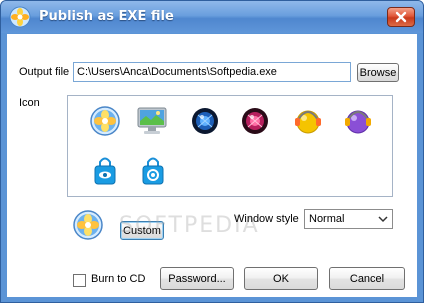 The height and width of the screenshot is (303, 424). Describe the element at coordinates (348, 219) in the screenshot. I see `window-style-select: Normal` at that location.